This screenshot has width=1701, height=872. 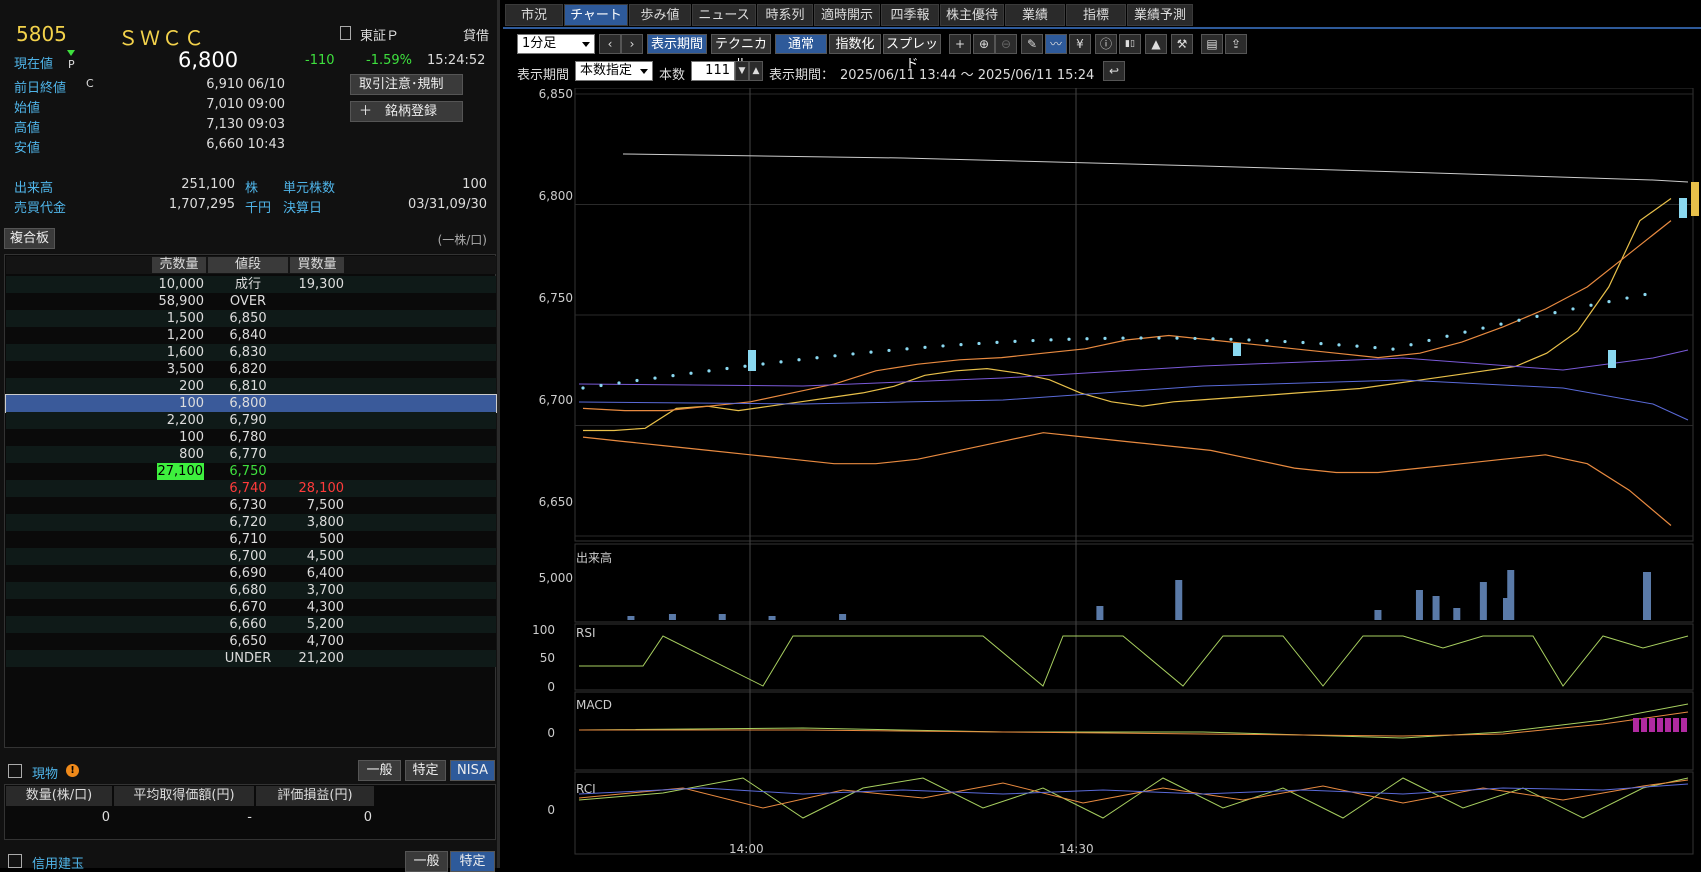 I want to click on tab-6: 四季報, so click(x=910, y=15).